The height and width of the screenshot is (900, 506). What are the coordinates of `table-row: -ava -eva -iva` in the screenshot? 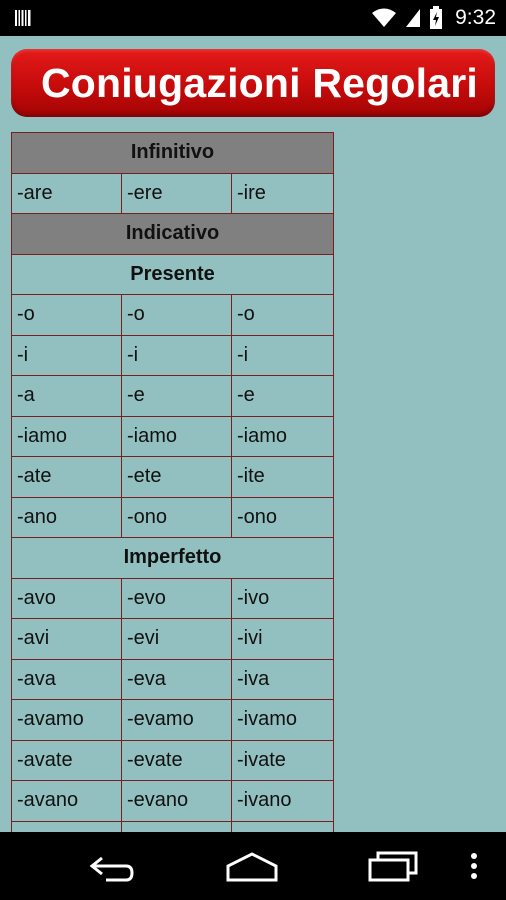 It's located at (172, 679).